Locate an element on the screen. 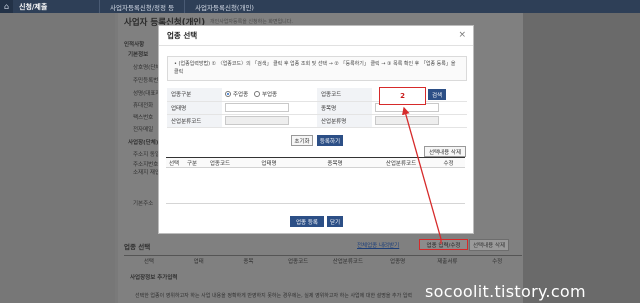 The height and width of the screenshot is (303, 640). result-body is located at coordinates (315, 185).